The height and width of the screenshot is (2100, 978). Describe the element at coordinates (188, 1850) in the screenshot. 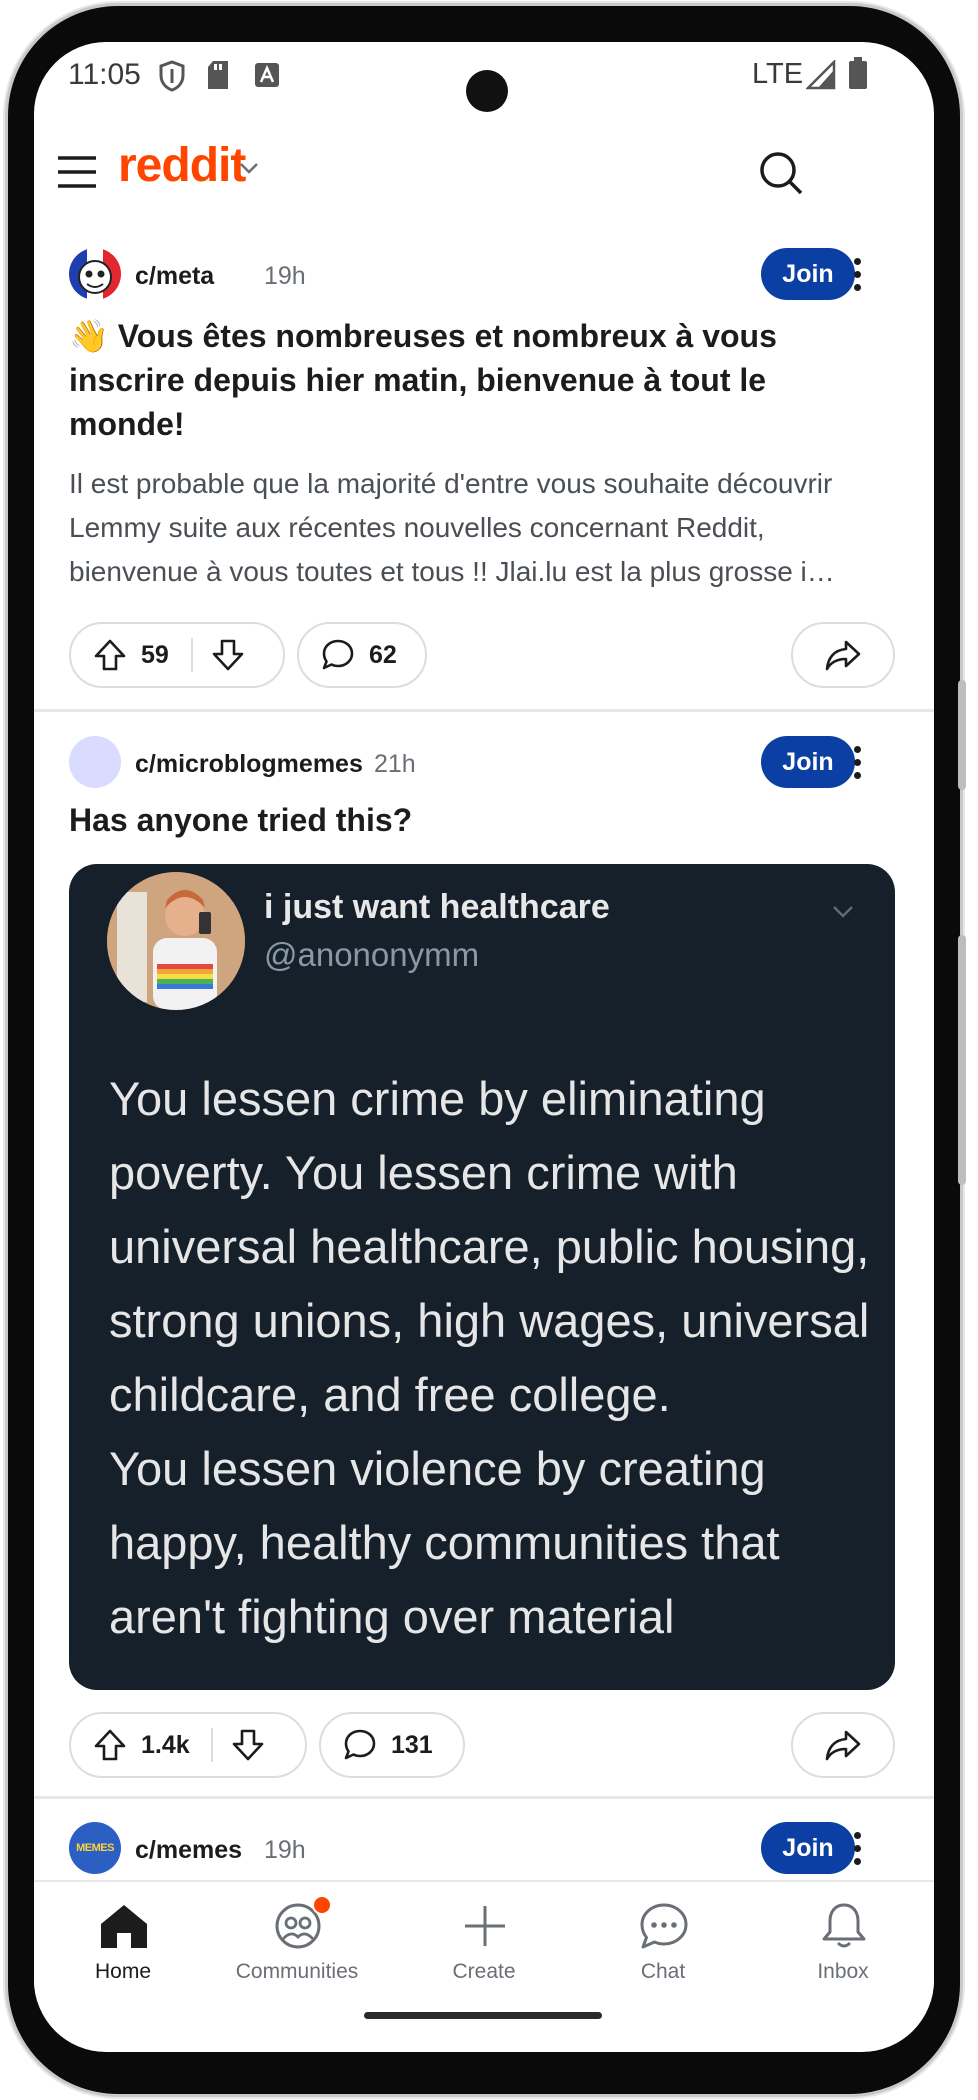

I see `subreddit-name: c/memes` at that location.